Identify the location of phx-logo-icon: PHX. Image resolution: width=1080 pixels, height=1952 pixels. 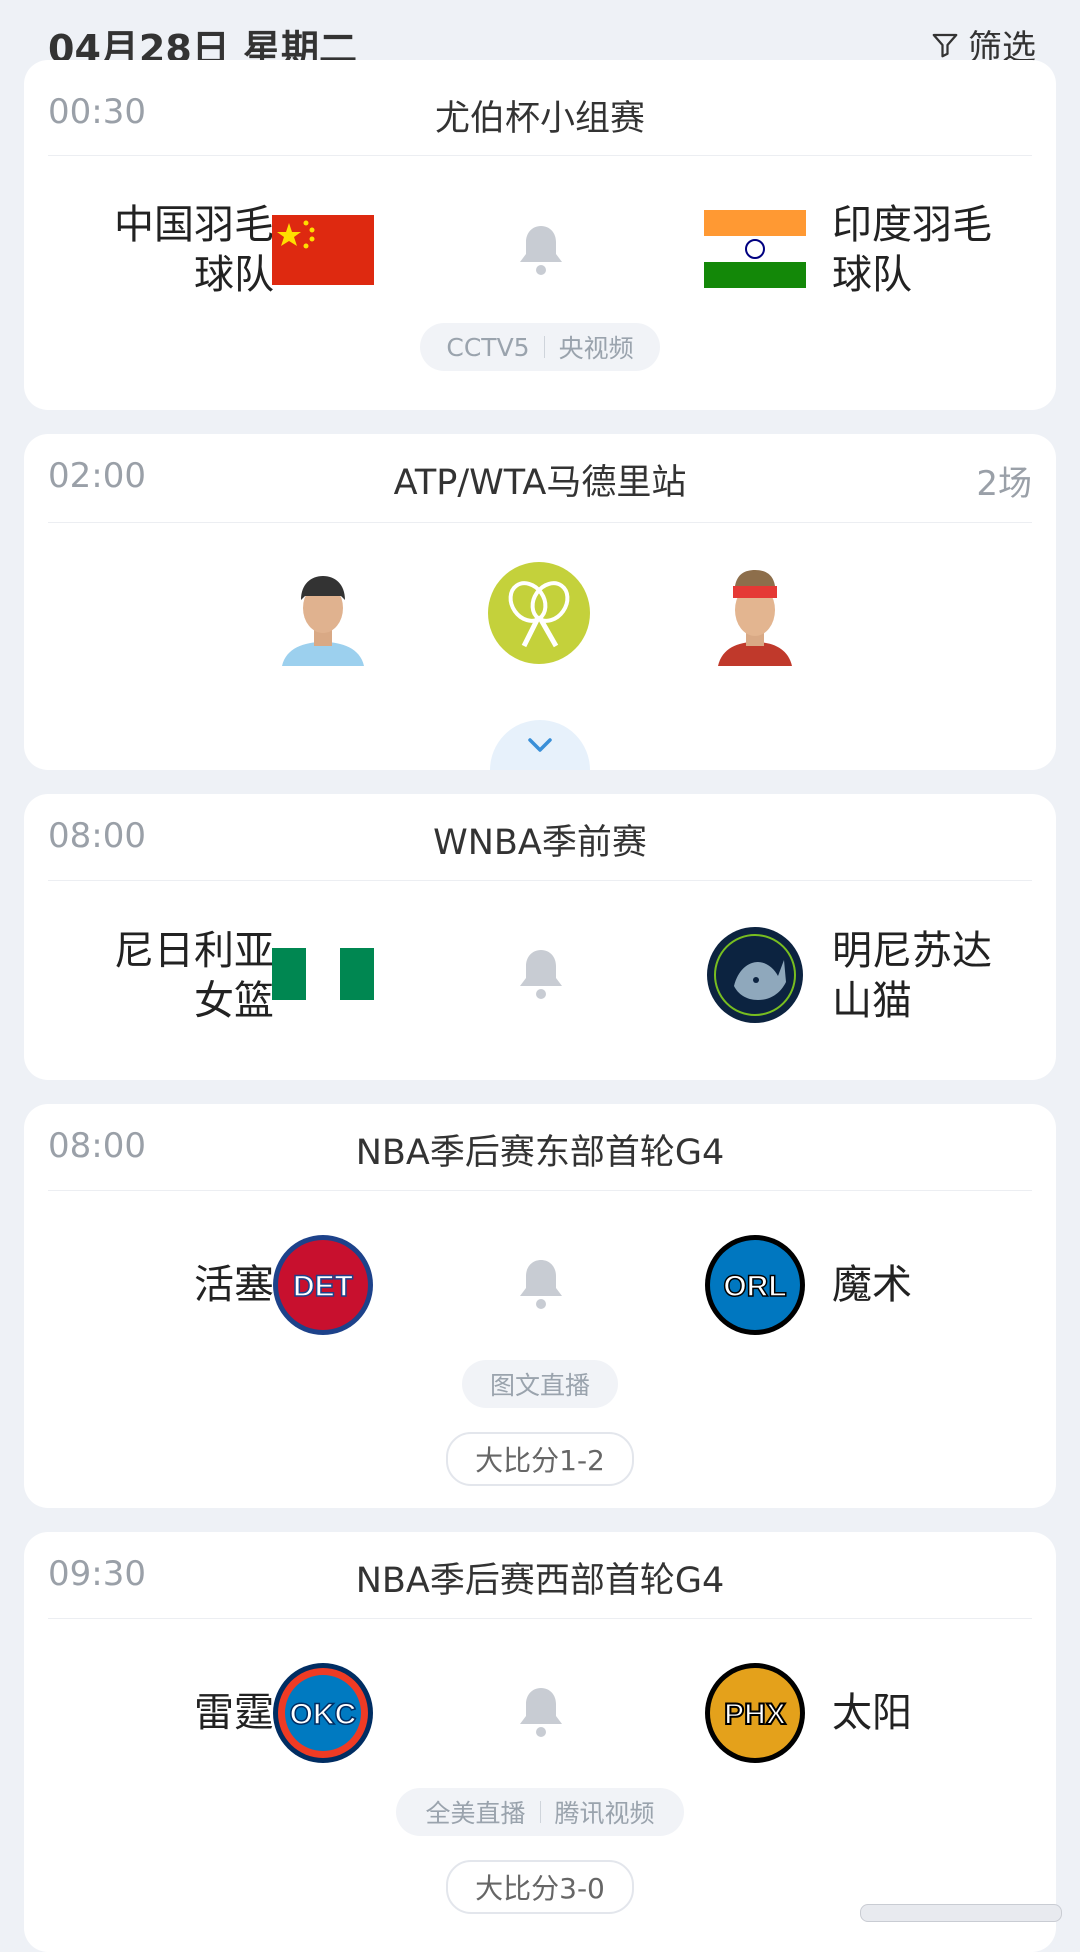
(755, 1713).